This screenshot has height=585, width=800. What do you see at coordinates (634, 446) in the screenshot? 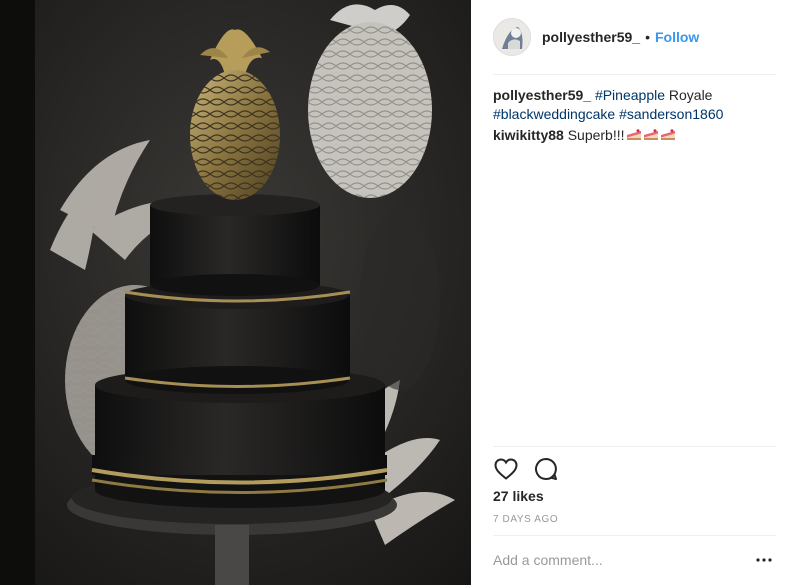
I see `actions-divider` at bounding box center [634, 446].